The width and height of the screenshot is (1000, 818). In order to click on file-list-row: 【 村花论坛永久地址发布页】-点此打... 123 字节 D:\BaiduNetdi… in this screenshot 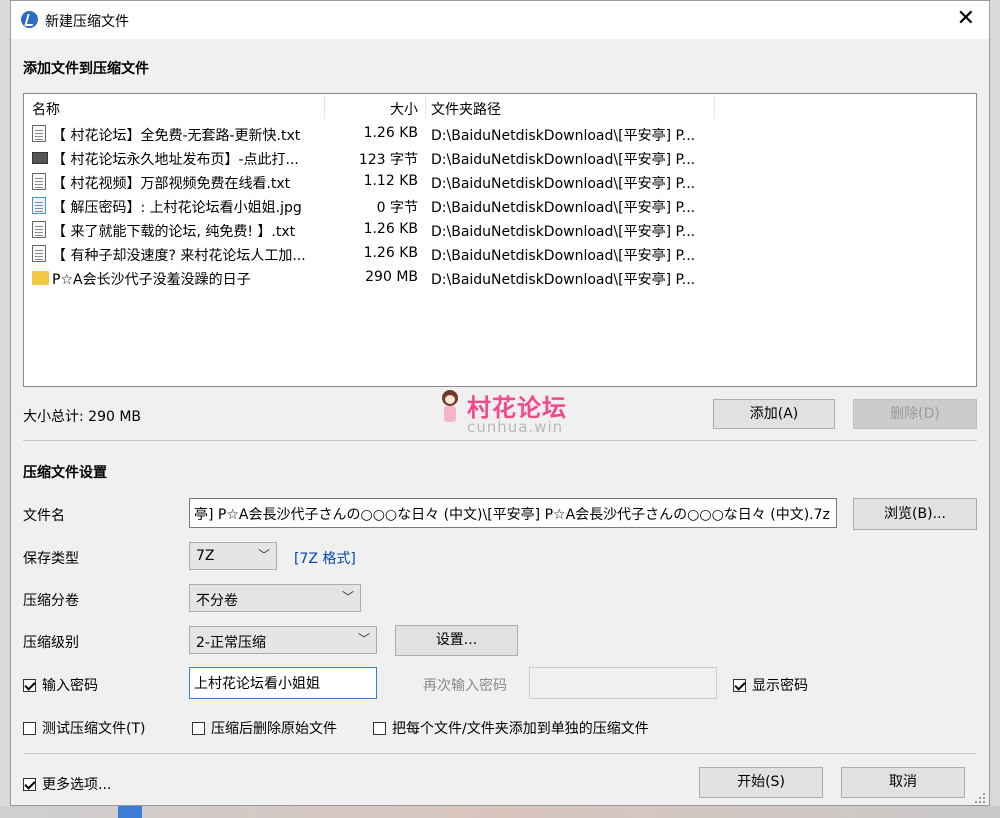, I will do `click(500, 158)`.